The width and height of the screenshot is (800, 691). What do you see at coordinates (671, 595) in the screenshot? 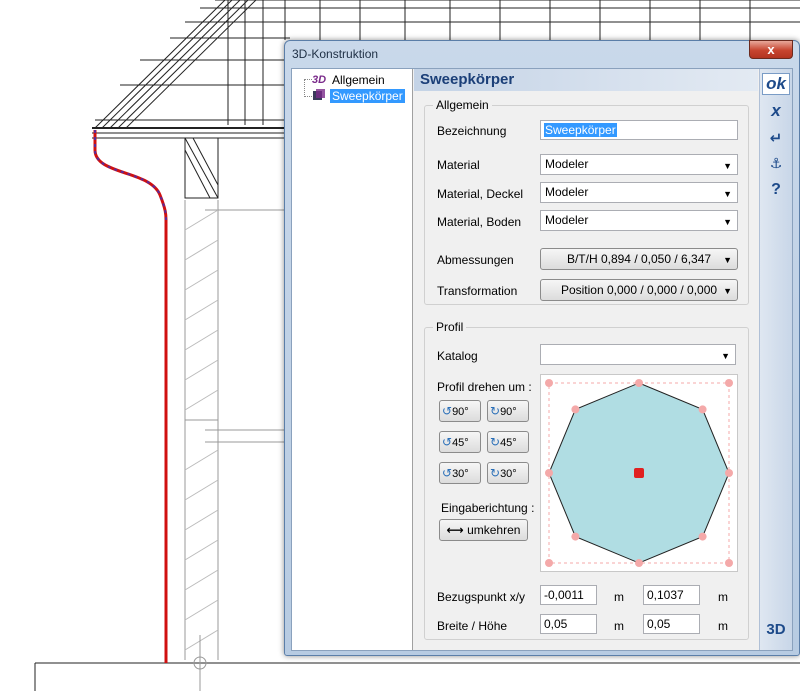
I see `bezugspunkt-y-input: 0,1037` at bounding box center [671, 595].